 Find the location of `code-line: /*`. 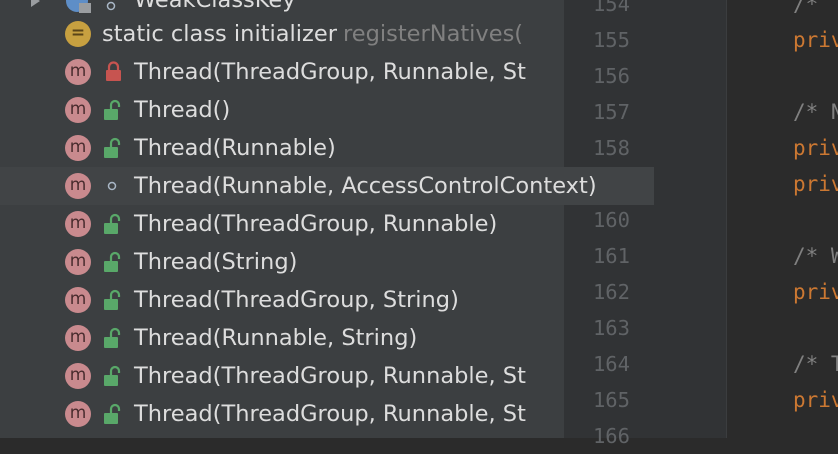

code-line: /* is located at coordinates (805, 11).